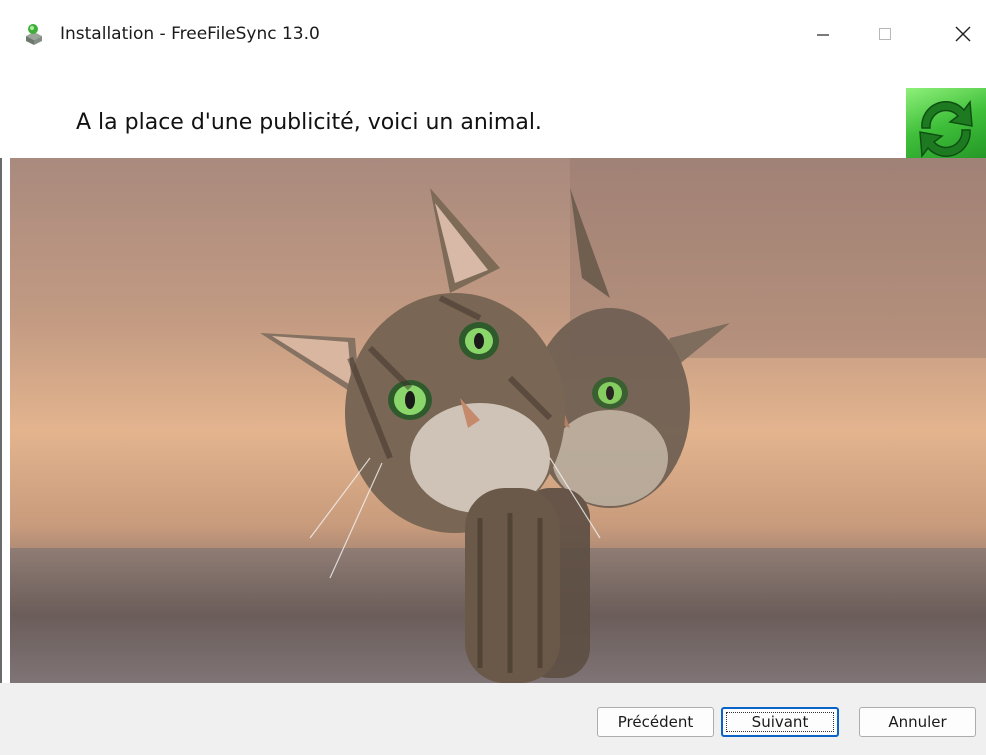  Describe the element at coordinates (493, 36) in the screenshot. I see `title-bar: Installation - FreeFileSync 13.0` at that location.